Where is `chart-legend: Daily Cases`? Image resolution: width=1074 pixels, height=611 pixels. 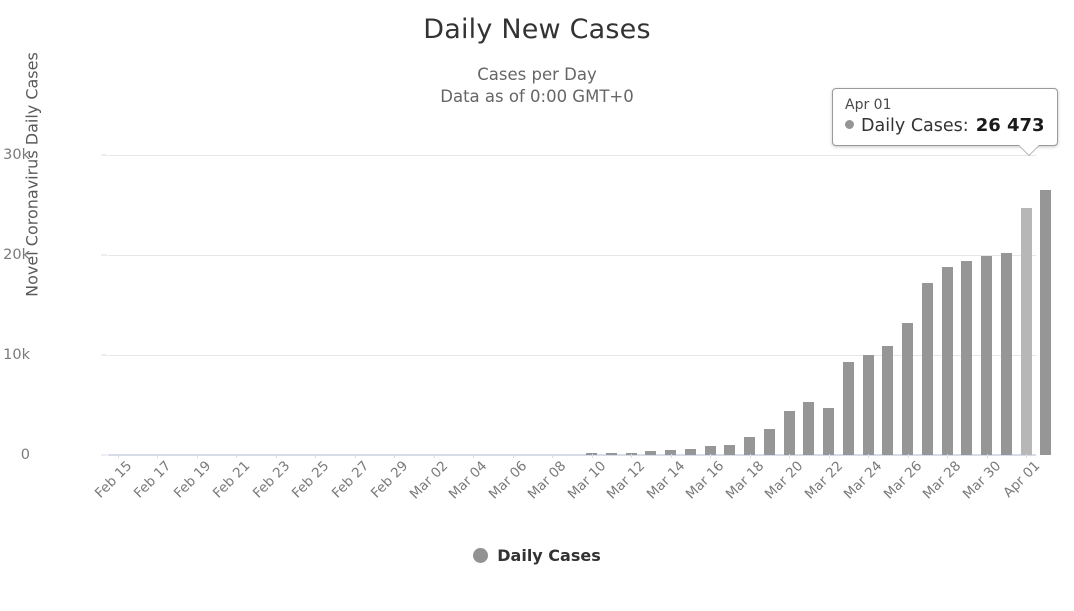 chart-legend: Daily Cases is located at coordinates (537, 555).